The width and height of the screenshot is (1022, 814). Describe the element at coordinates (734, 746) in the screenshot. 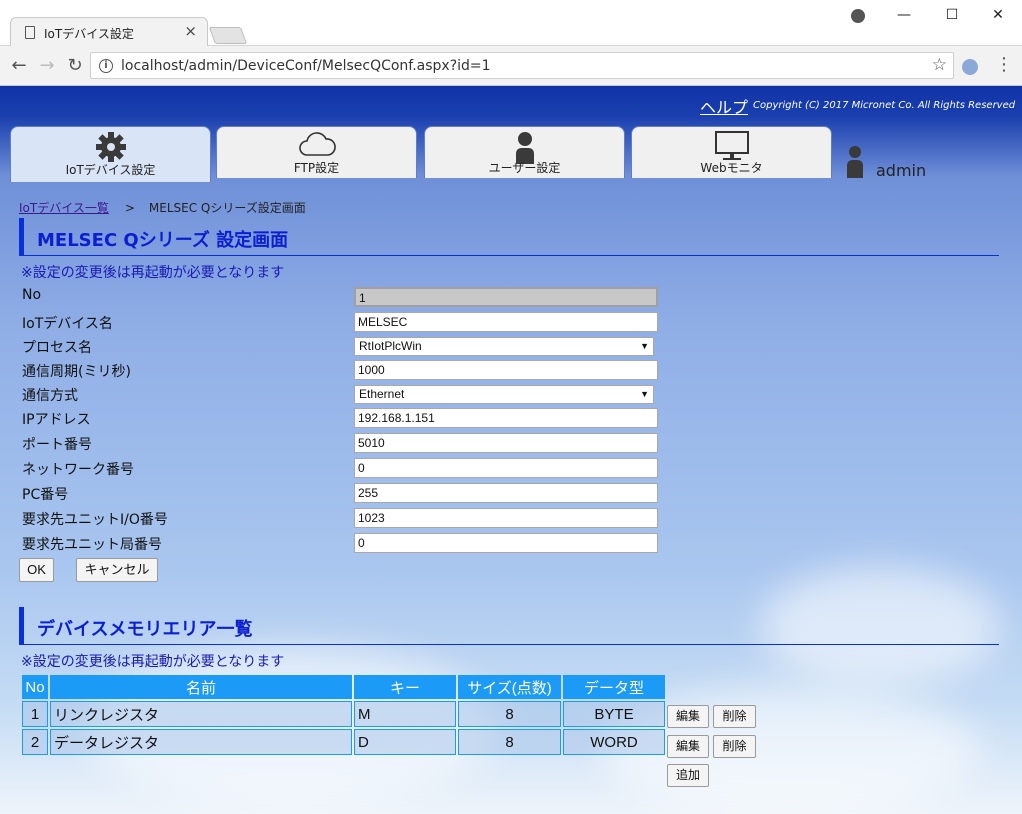

I see `delete-button-row-2: 削除` at that location.